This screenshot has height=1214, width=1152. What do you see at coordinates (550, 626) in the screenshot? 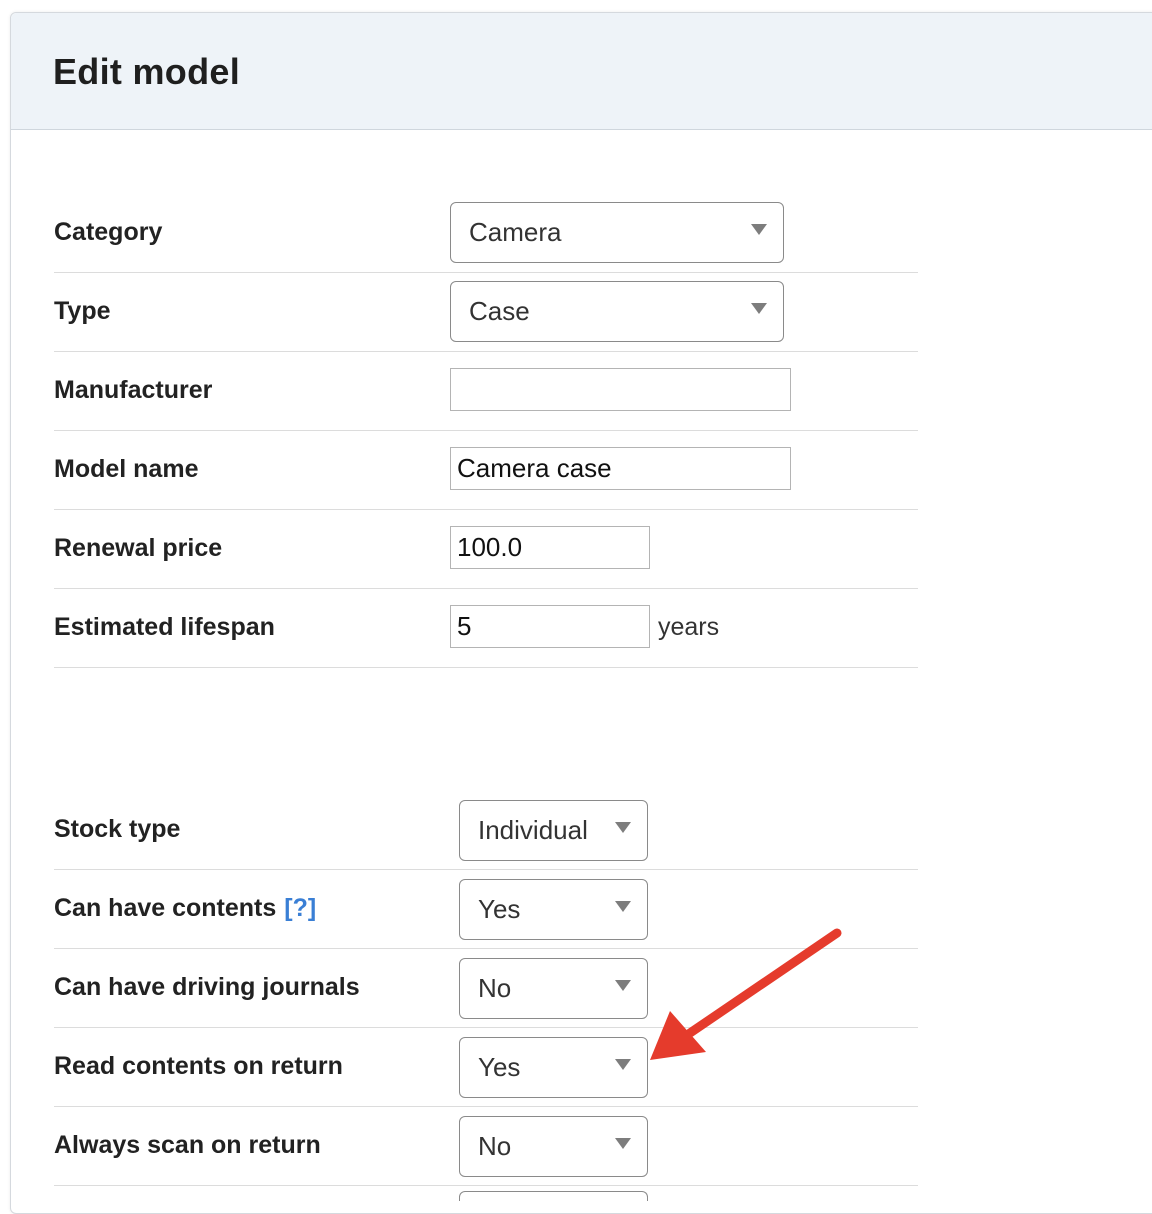
I see `estimated-lifespan-input: 5` at bounding box center [550, 626].